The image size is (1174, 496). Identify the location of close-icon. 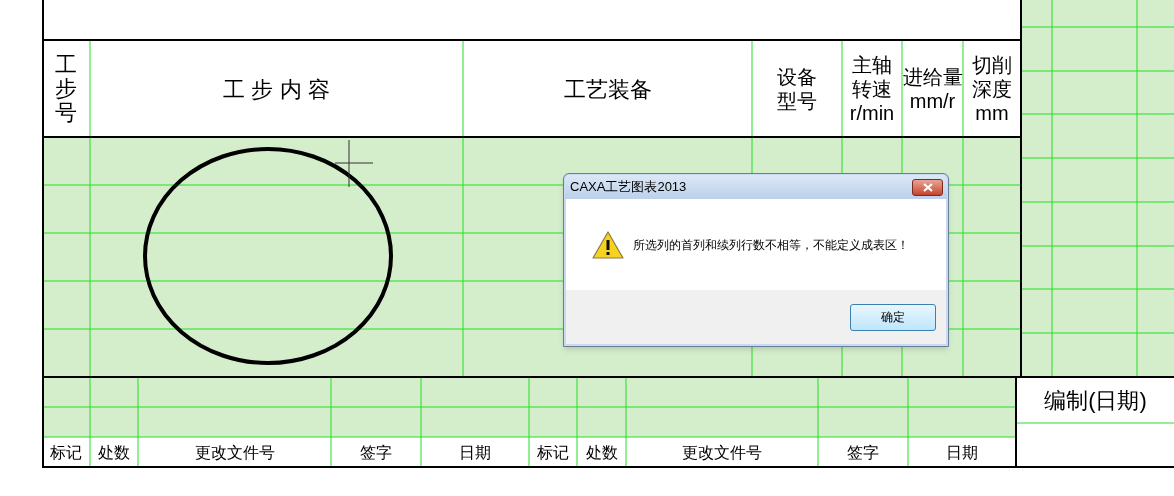
(927, 187).